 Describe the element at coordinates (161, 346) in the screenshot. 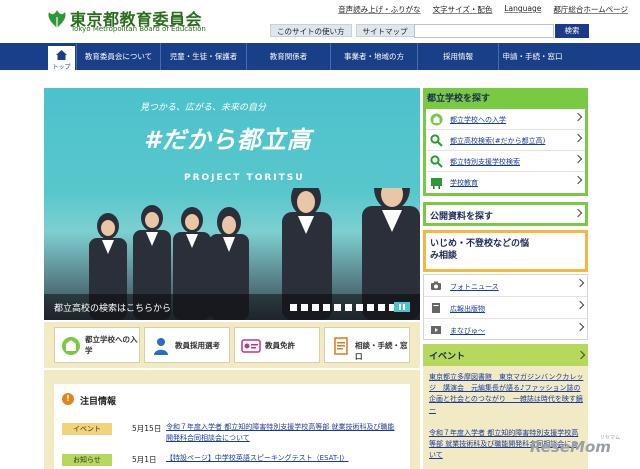

I see `teacher-icon` at that location.